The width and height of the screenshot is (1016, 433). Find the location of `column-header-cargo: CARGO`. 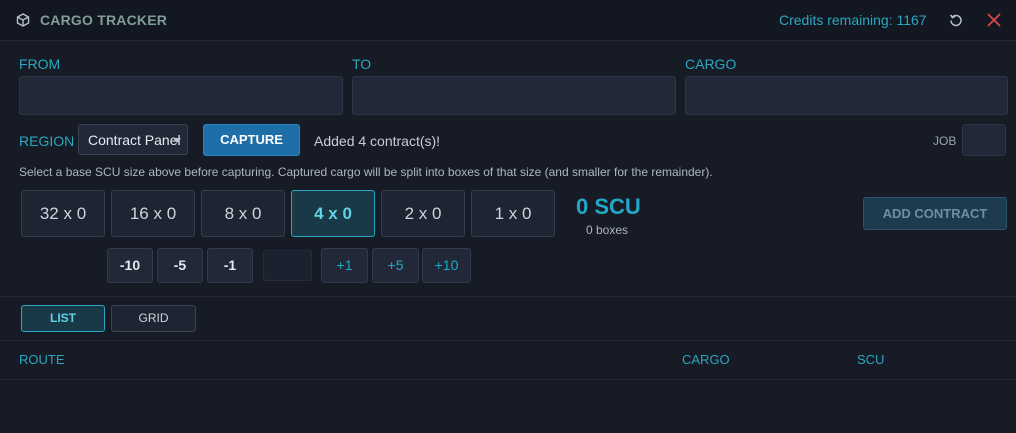

column-header-cargo: CARGO is located at coordinates (706, 359).